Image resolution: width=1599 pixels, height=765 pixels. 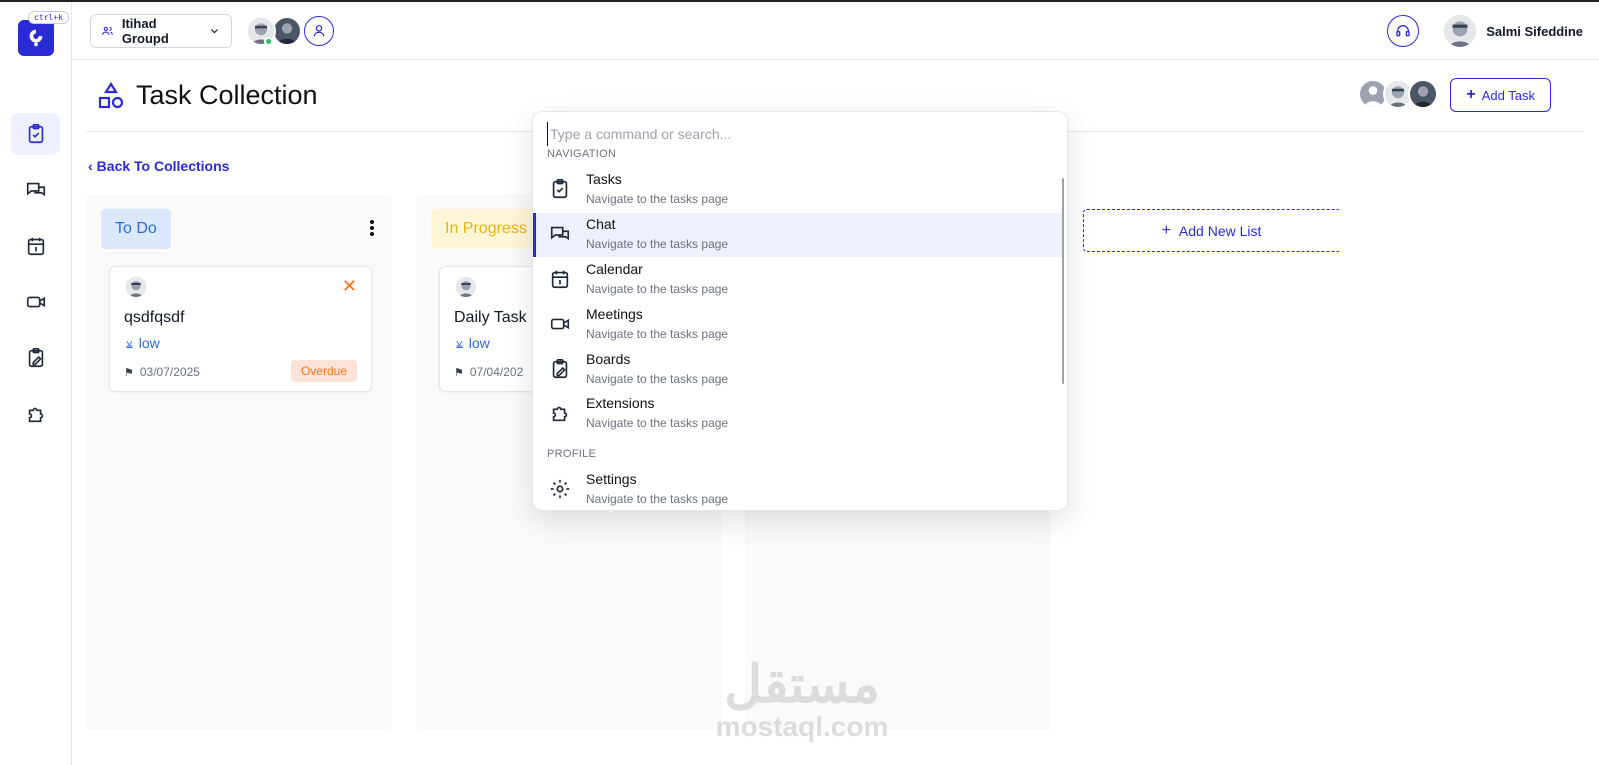 What do you see at coordinates (798, 489) in the screenshot?
I see `command-item-settings: Settings Navigate to the tasks page` at bounding box center [798, 489].